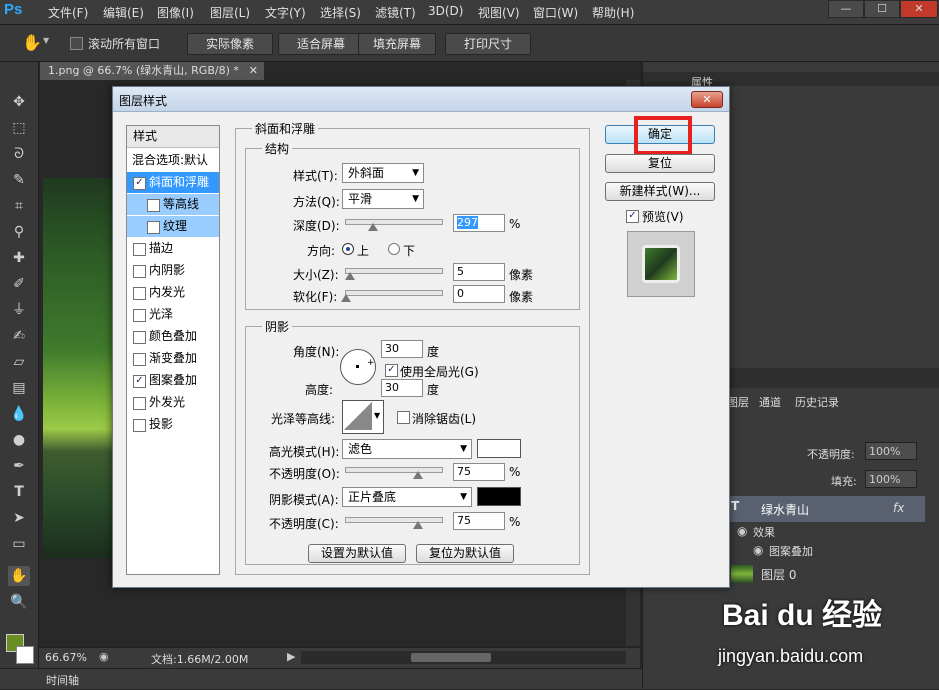  Describe the element at coordinates (173, 292) in the screenshot. I see `style-inner-glow: 内发光` at that location.